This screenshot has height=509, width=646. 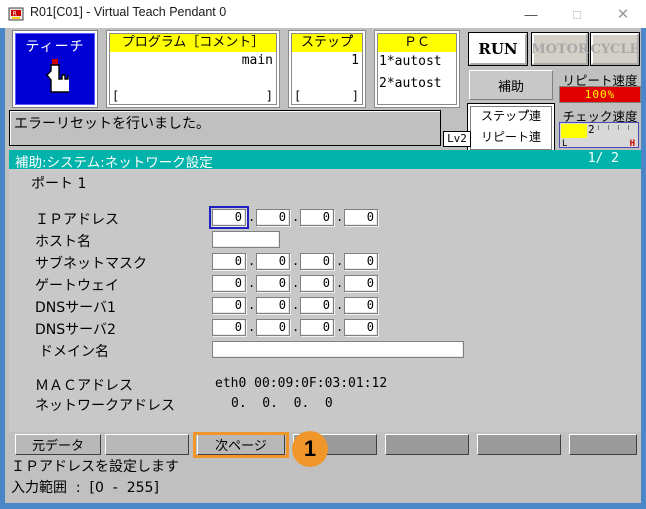 What do you see at coordinates (355, 96) in the screenshot?
I see `step-bracket-right: ]` at bounding box center [355, 96].